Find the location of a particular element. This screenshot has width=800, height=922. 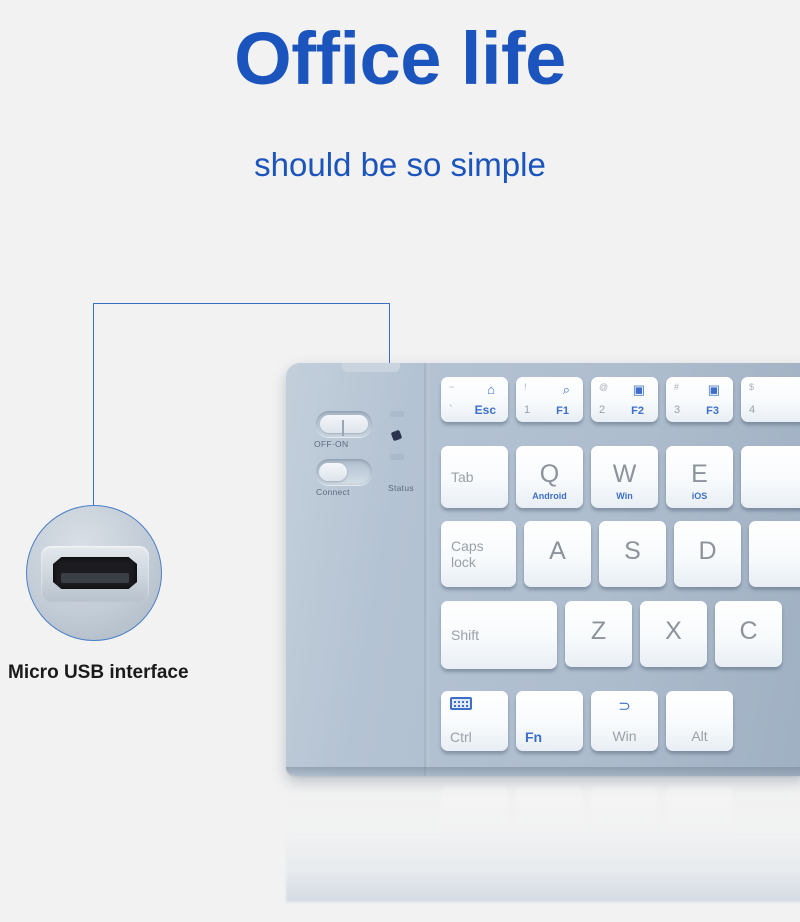

connect-button-label: Connect is located at coordinates (333, 492).